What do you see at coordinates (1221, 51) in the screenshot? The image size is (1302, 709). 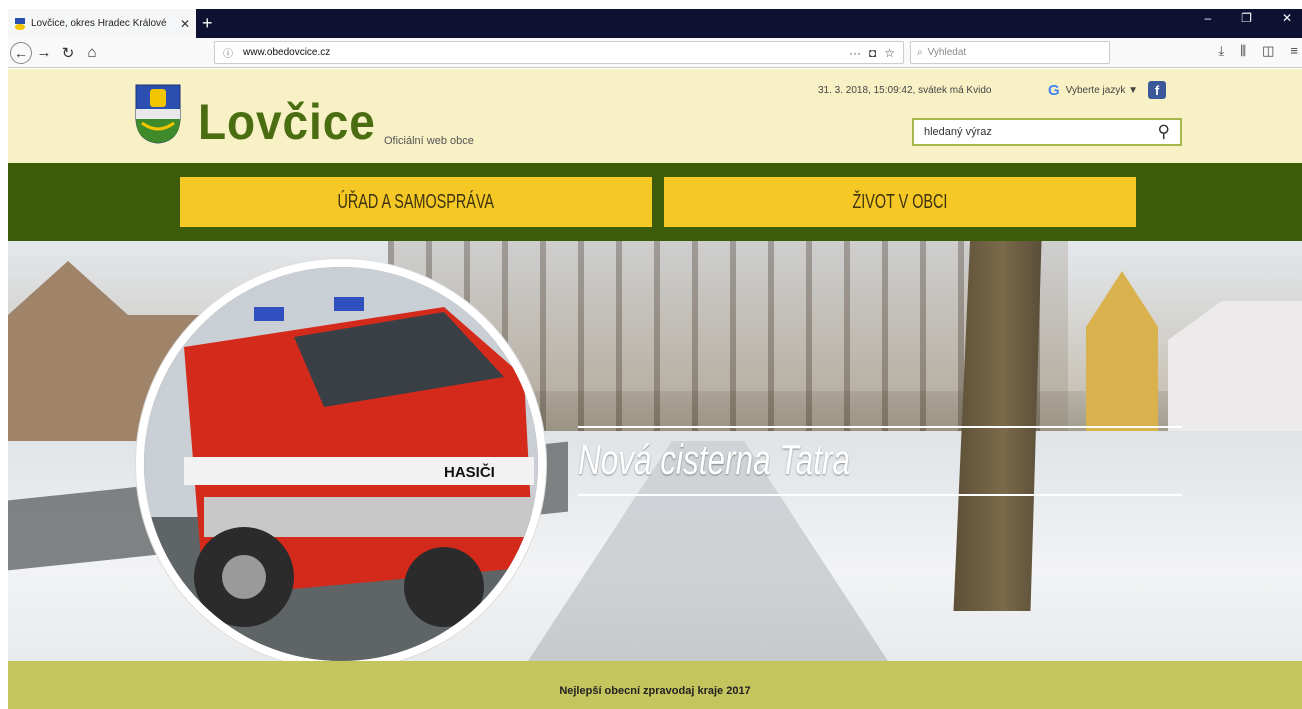 I see `download-icon: ⤓` at bounding box center [1221, 51].